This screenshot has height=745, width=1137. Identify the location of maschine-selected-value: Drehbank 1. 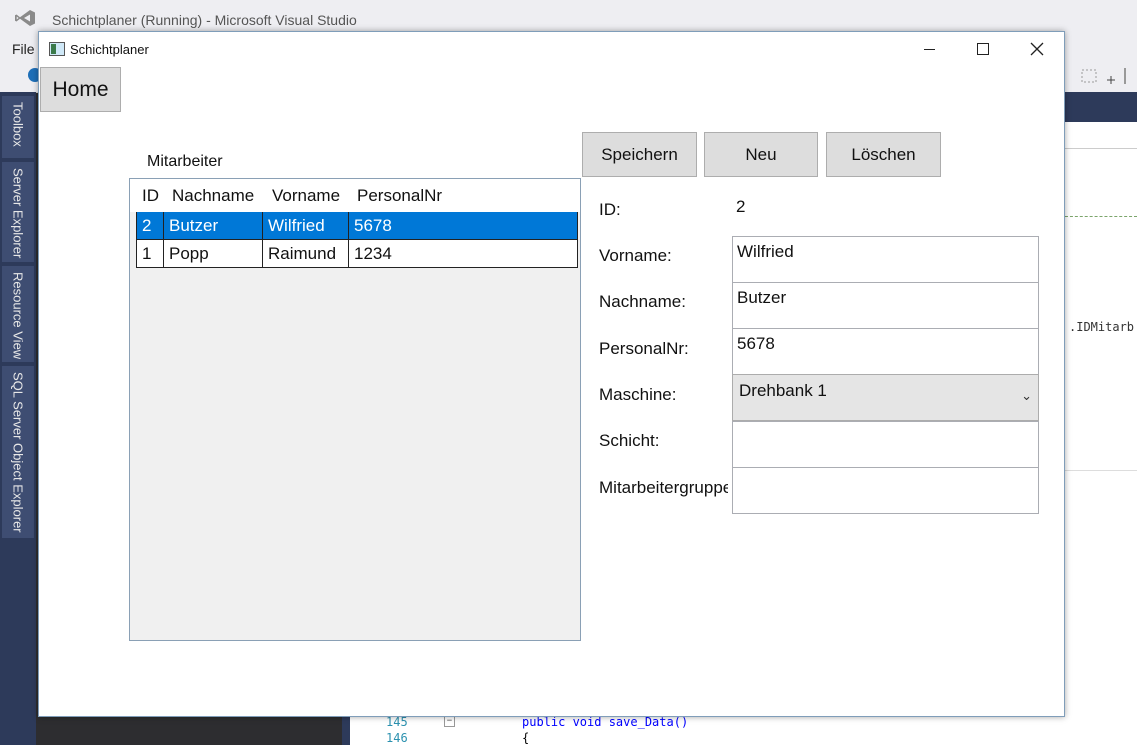
(783, 390).